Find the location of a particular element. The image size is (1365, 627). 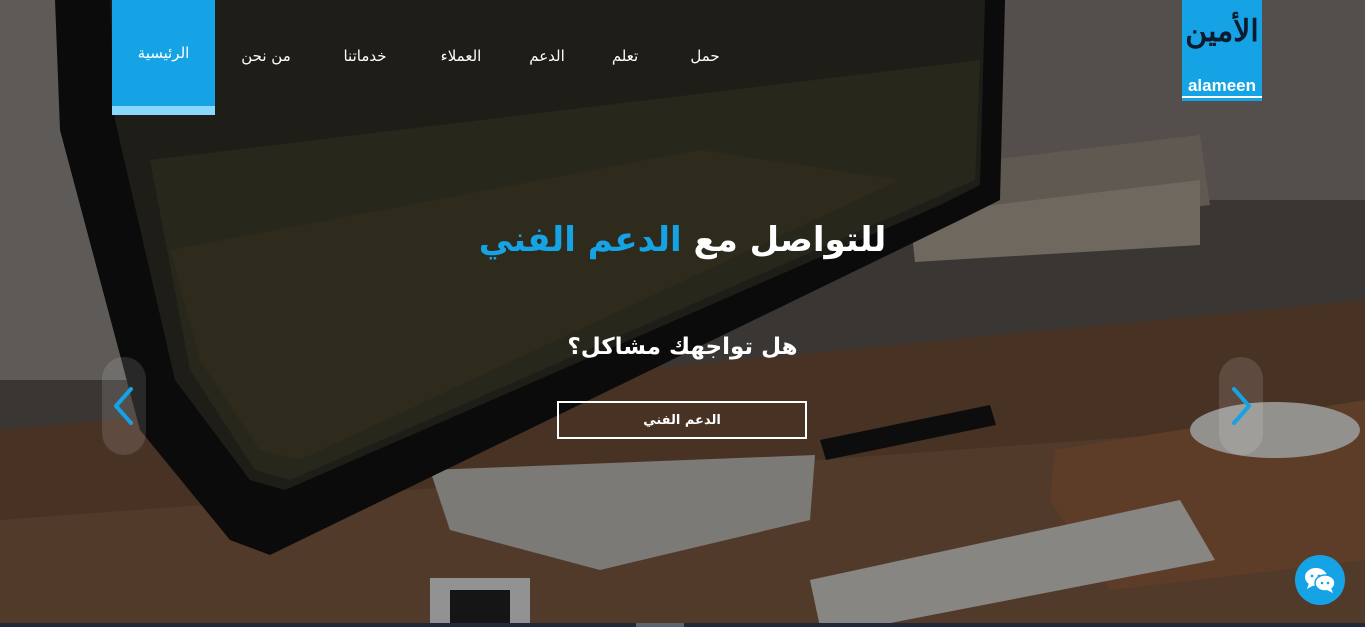

nav-item-learn: تعلم is located at coordinates (625, 57).